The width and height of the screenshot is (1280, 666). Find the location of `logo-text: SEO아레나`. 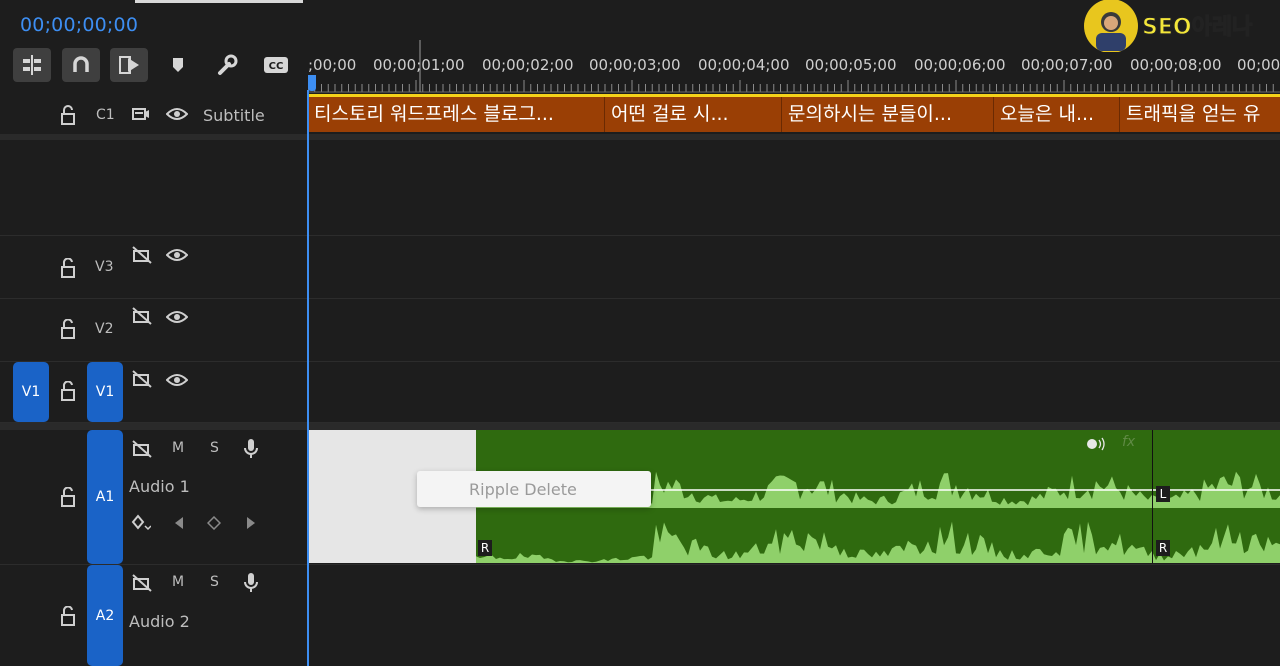

logo-text: SEO아레나 is located at coordinates (1197, 27).